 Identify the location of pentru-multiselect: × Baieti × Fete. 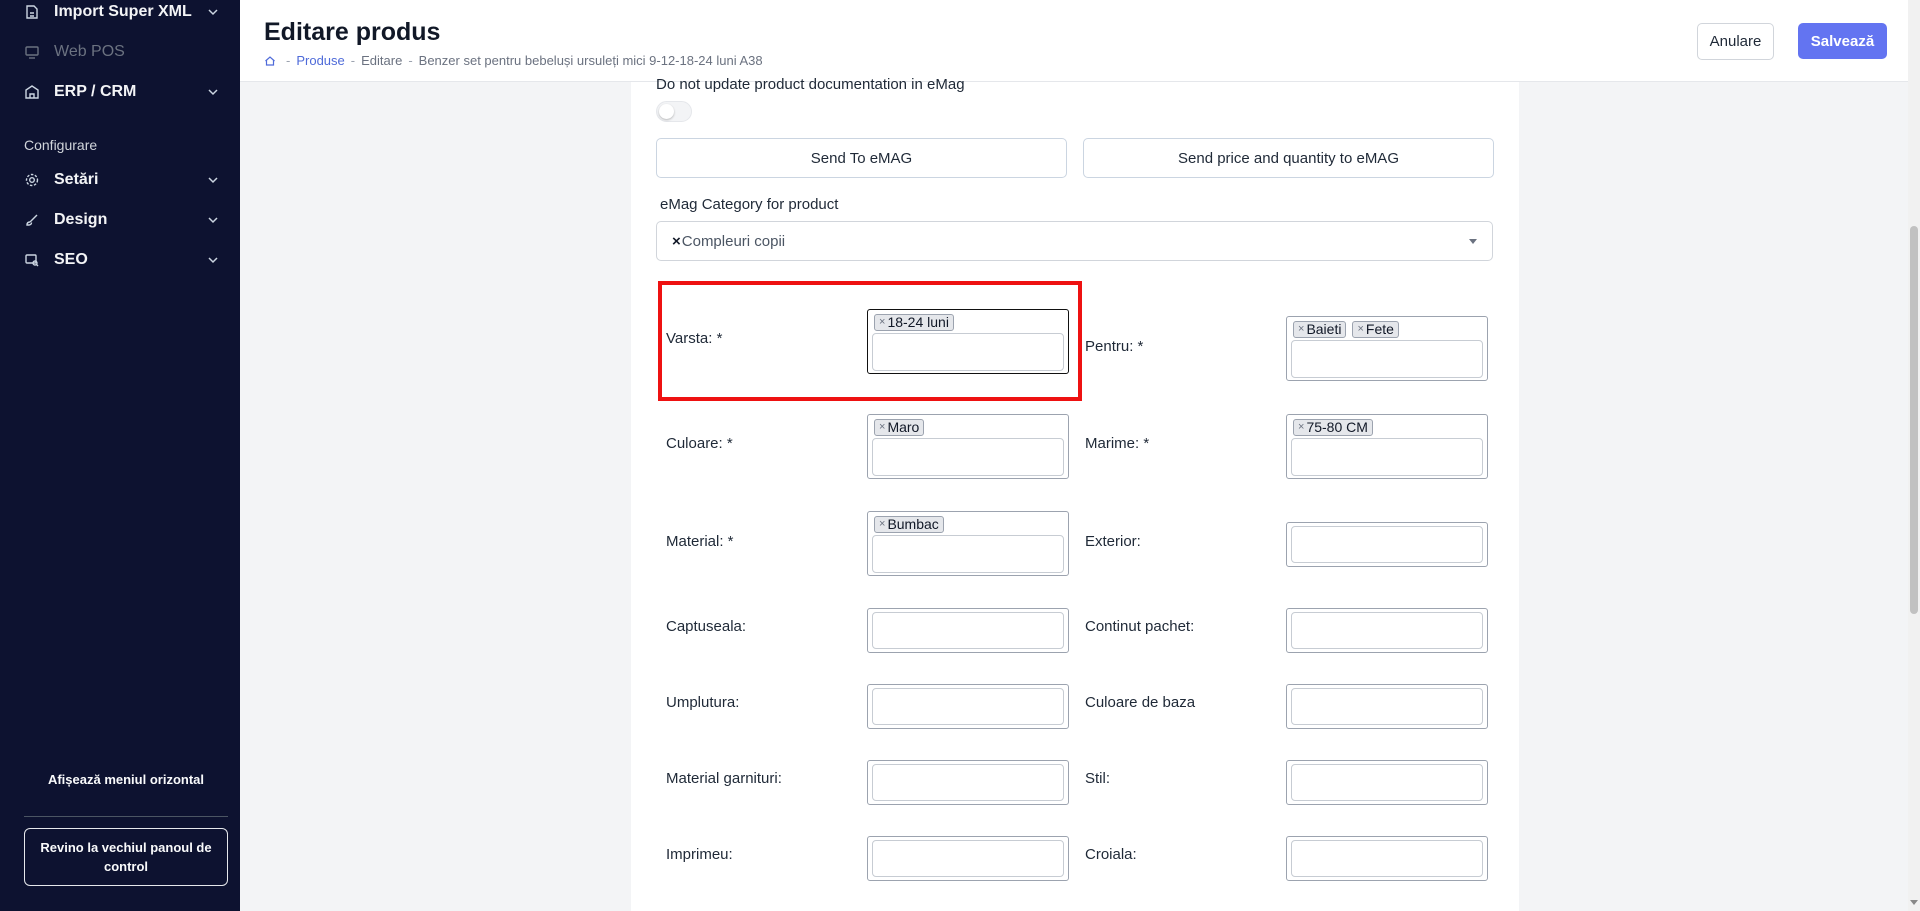
(1387, 348).